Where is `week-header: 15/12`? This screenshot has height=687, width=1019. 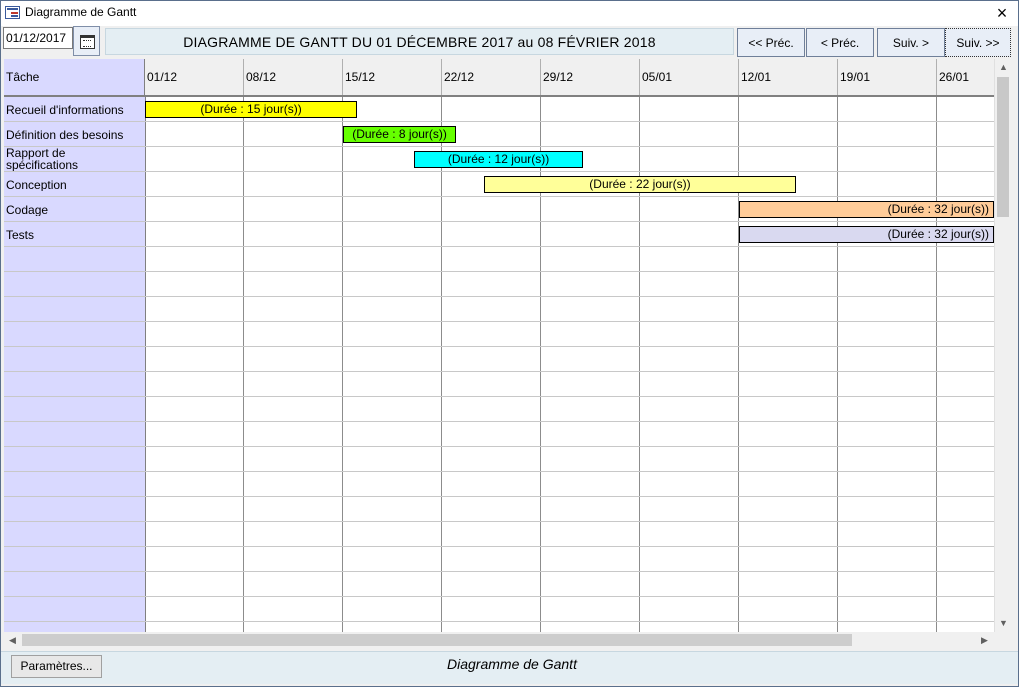
week-header: 15/12 is located at coordinates (392, 77).